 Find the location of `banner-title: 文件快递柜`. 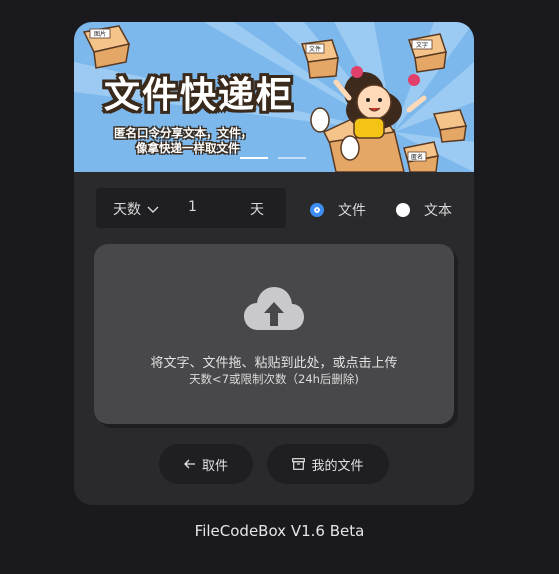

banner-title: 文件快递柜 is located at coordinates (199, 95).